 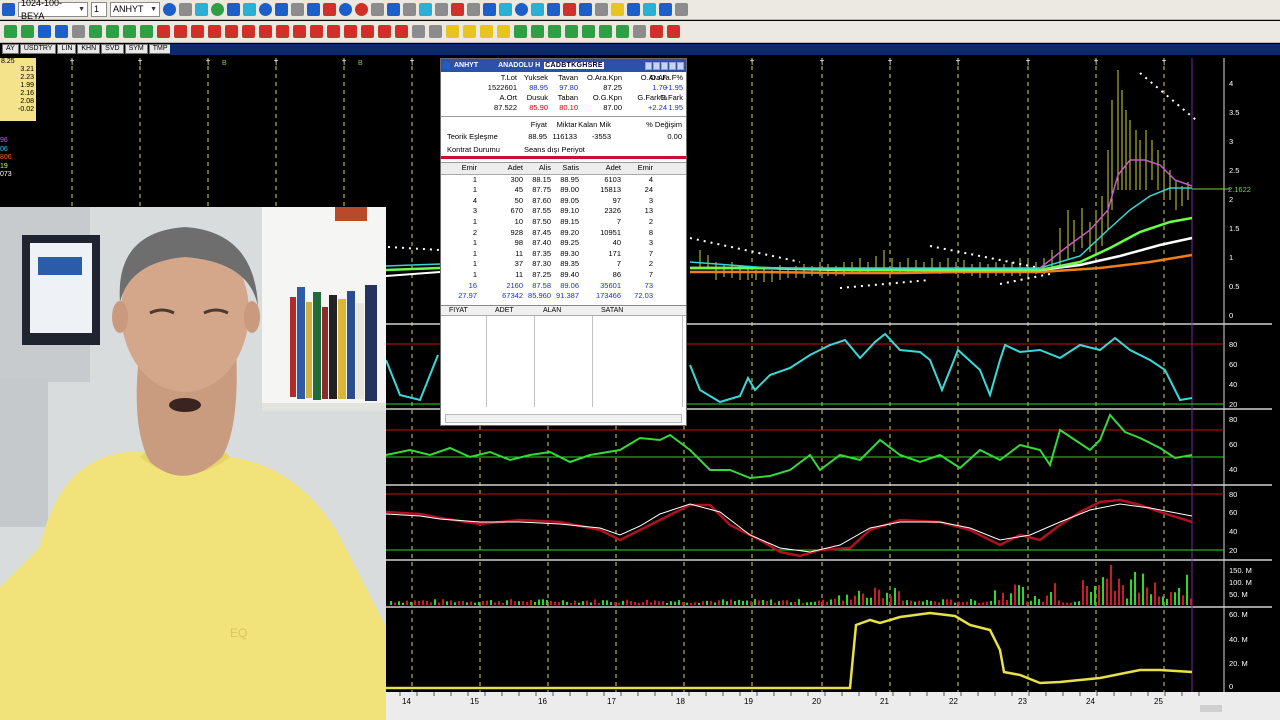 What do you see at coordinates (665, 9) in the screenshot?
I see `portfolio-icon` at bounding box center [665, 9].